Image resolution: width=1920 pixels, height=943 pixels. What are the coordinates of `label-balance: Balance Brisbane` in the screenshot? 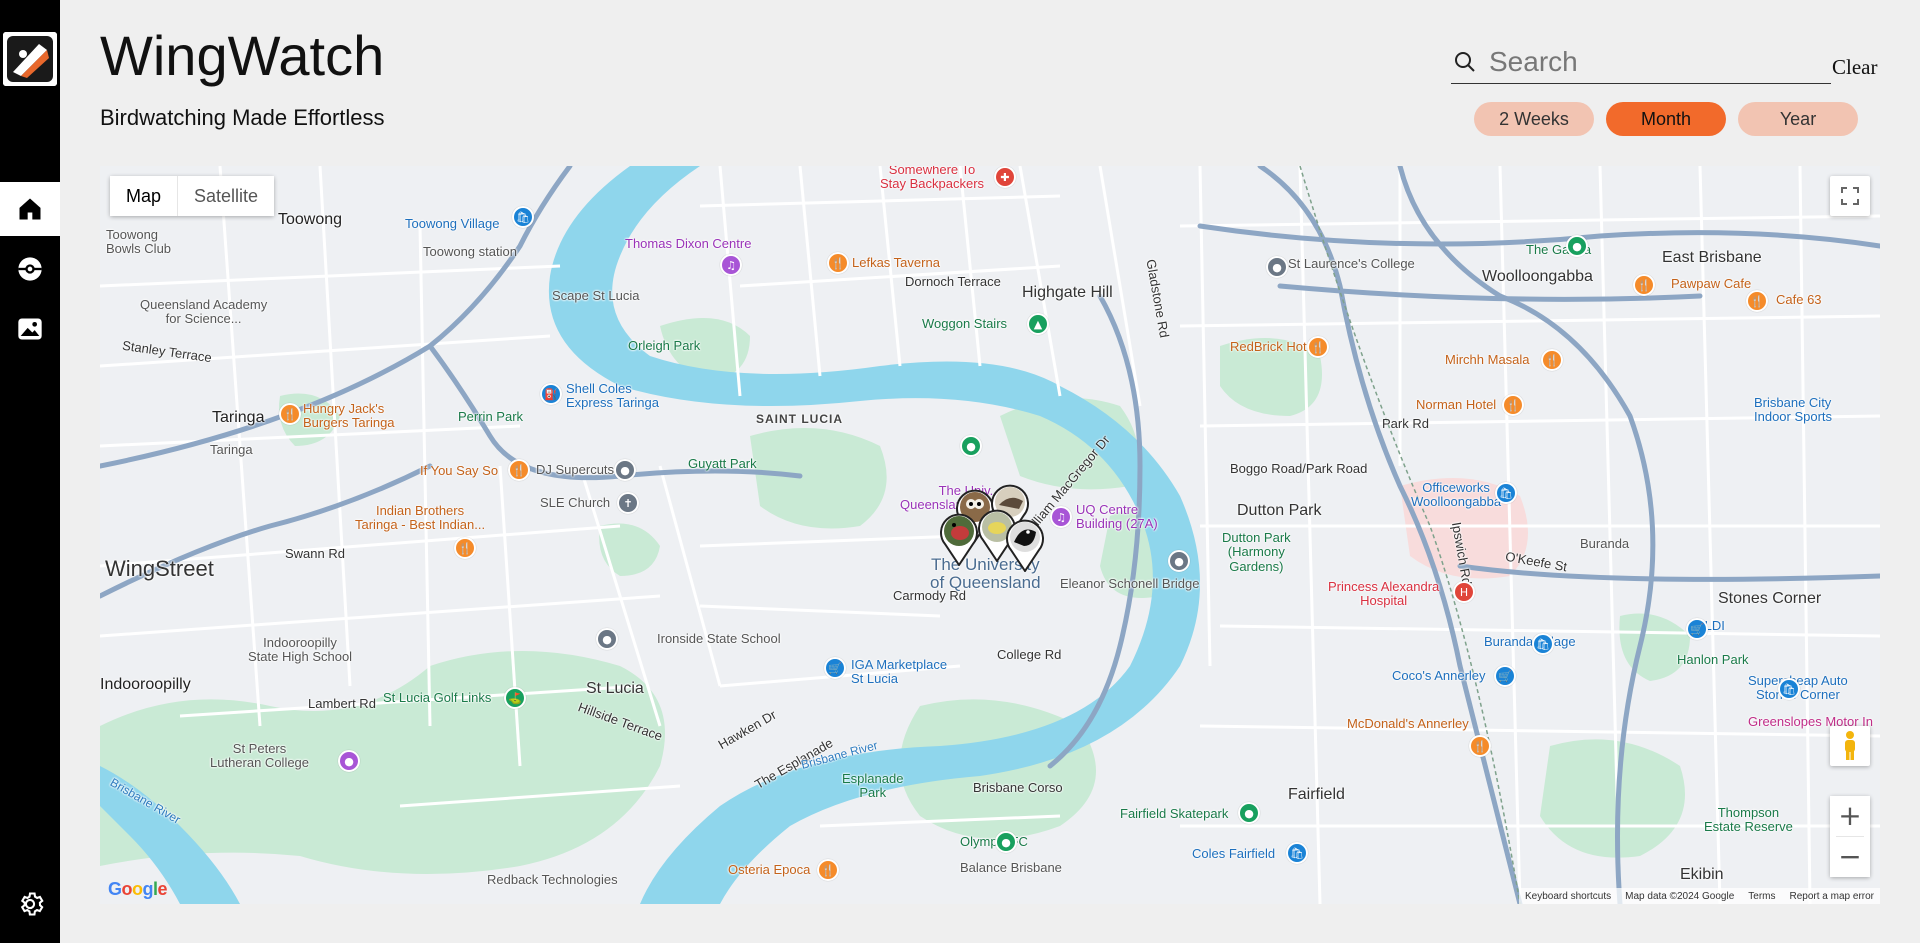 It's located at (1011, 867).